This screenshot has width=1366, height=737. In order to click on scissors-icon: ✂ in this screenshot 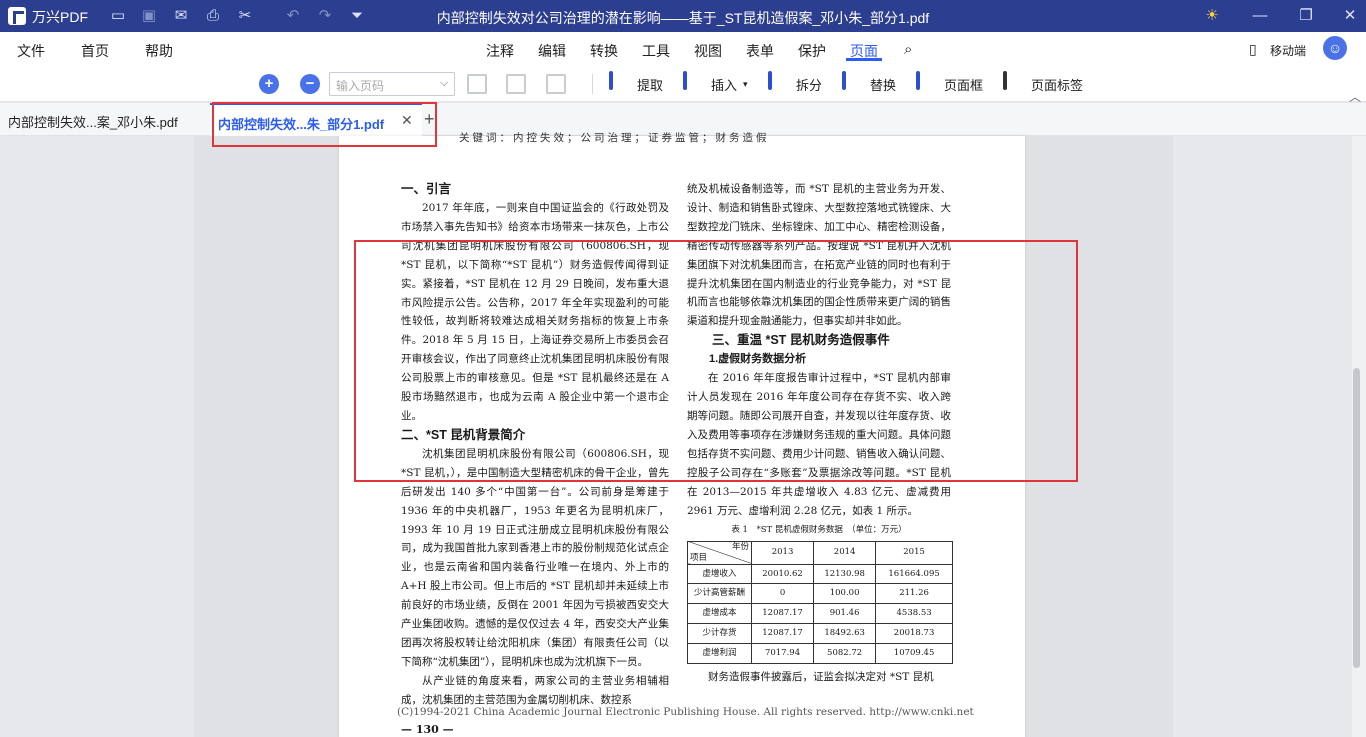, I will do `click(245, 16)`.